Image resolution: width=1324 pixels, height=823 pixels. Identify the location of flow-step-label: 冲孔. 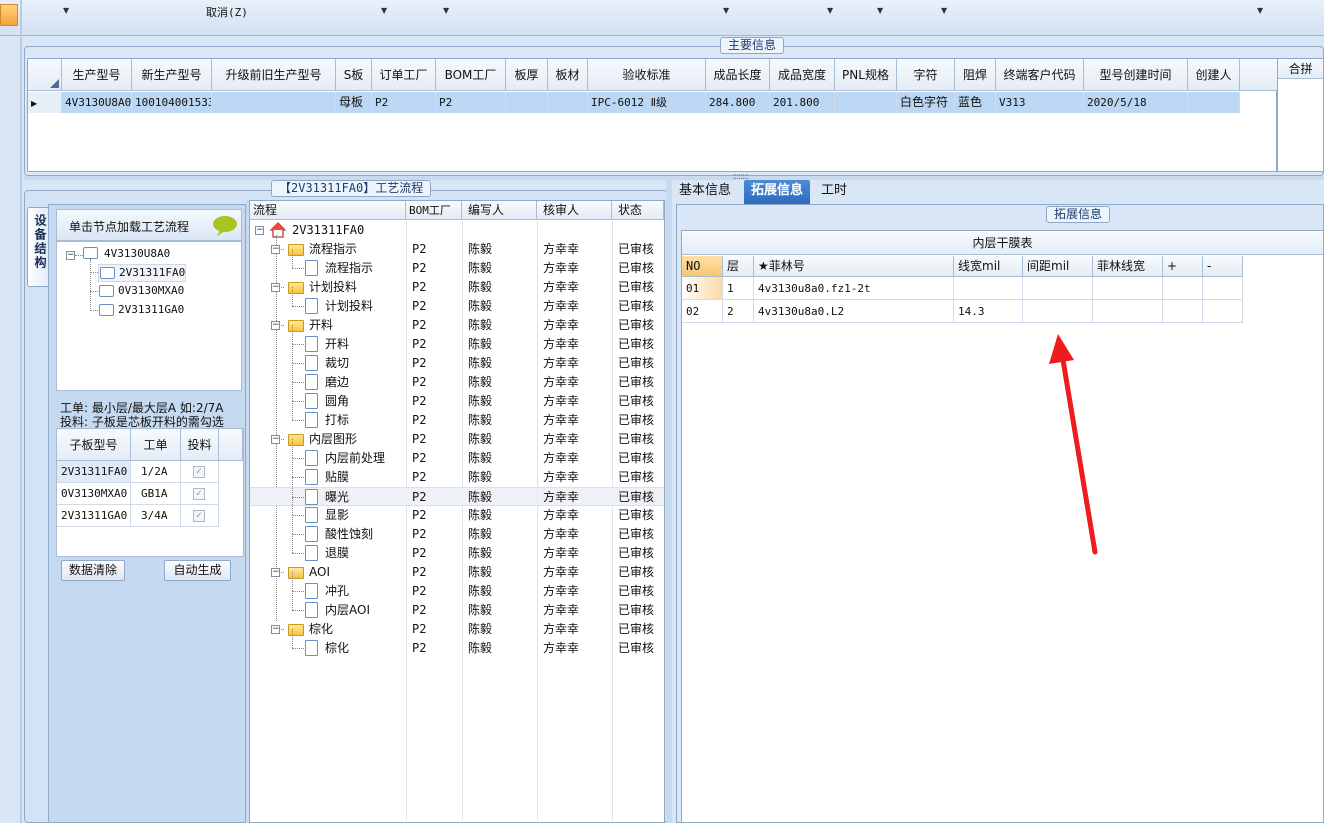
(337, 591).